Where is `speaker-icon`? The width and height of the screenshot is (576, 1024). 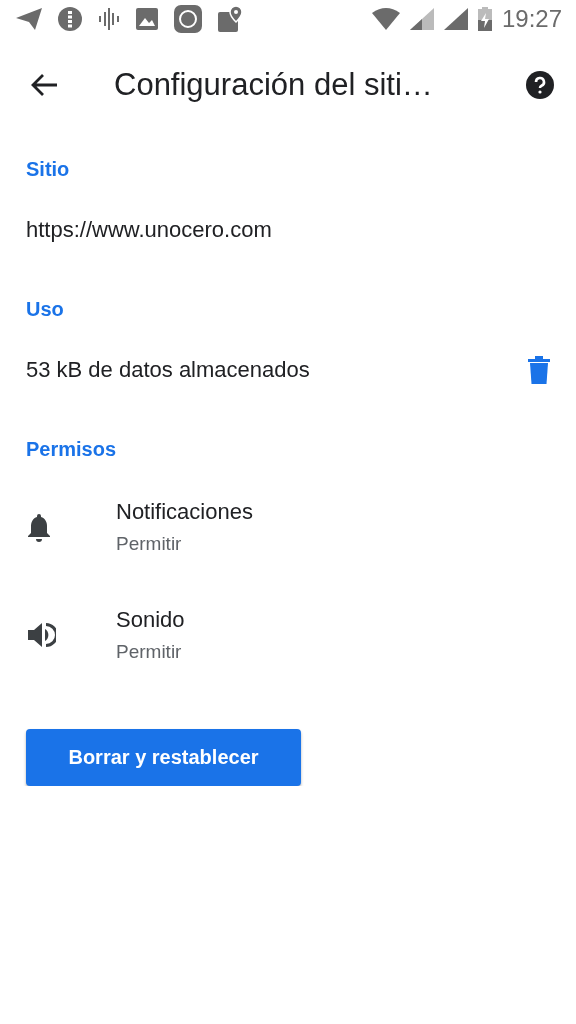 speaker-icon is located at coordinates (41, 635).